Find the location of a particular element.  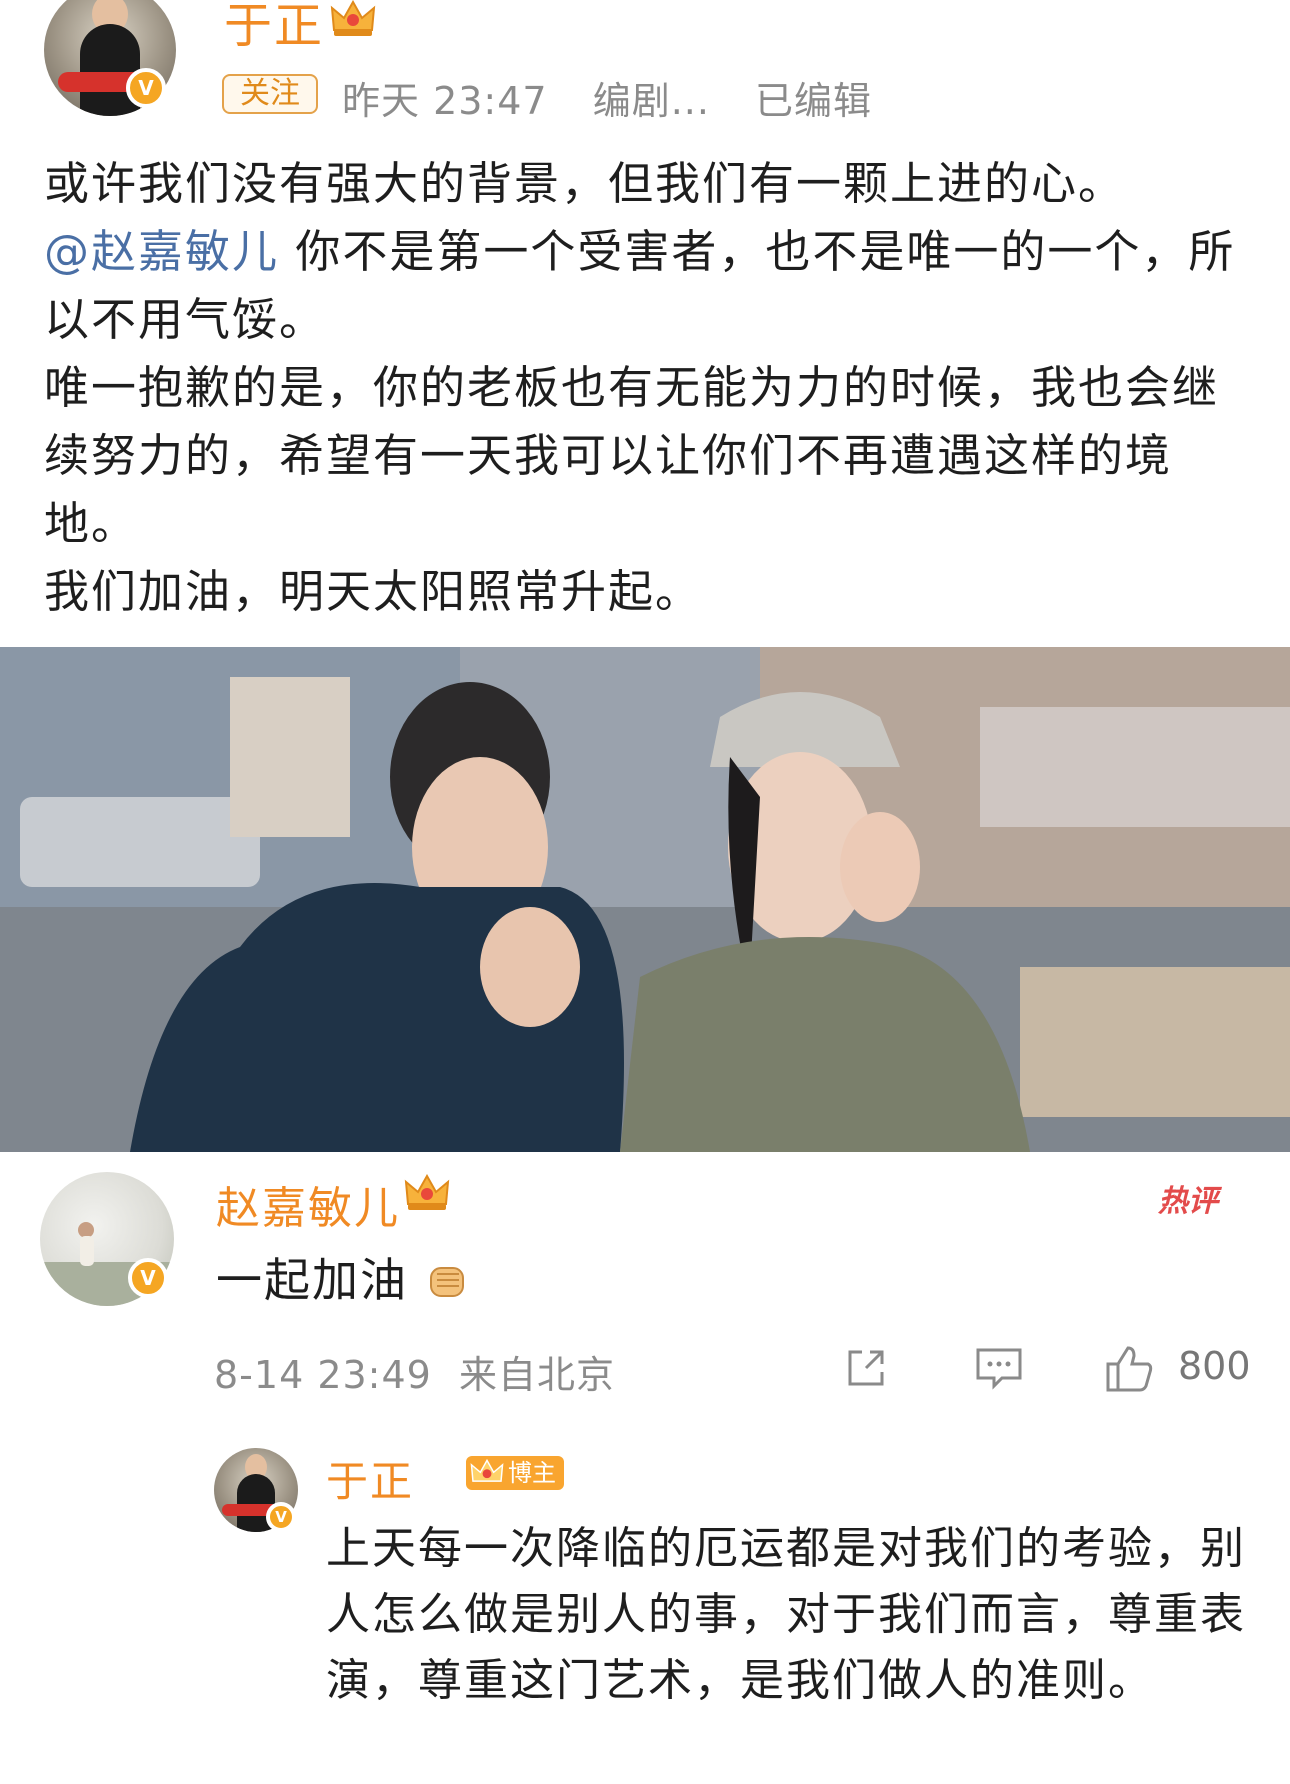

comment-meta: 8-14 23:49 来自北京 is located at coordinates (414, 1371).